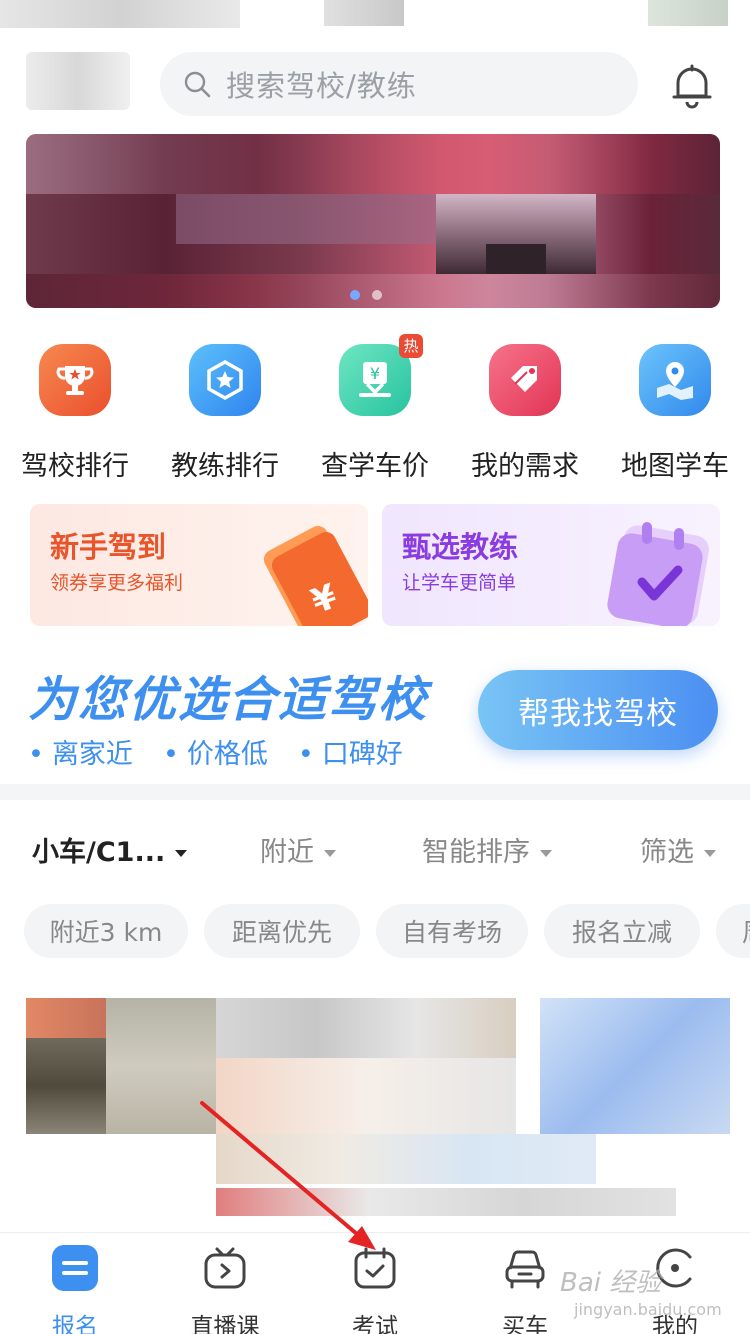 This screenshot has width=750, height=1334. What do you see at coordinates (648, 1309) in the screenshot?
I see `watermark-url: jingyan.baidu.com` at bounding box center [648, 1309].